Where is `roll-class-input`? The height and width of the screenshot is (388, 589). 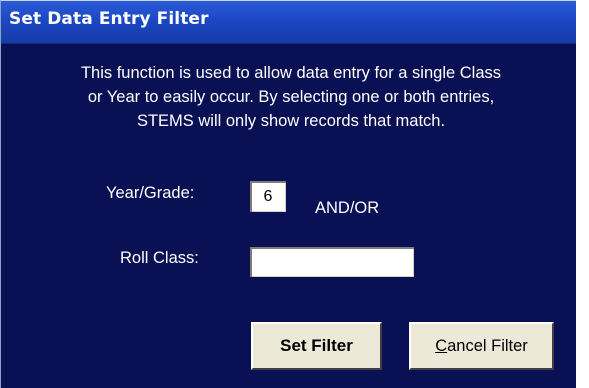 roll-class-input is located at coordinates (332, 262).